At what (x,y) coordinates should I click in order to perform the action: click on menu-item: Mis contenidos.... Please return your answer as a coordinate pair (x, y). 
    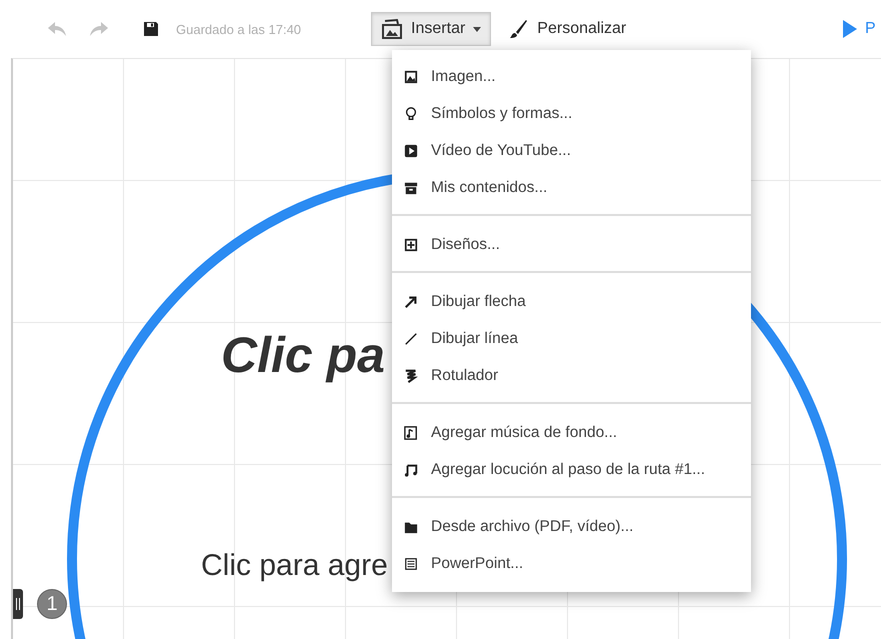
    Looking at the image, I should click on (571, 187).